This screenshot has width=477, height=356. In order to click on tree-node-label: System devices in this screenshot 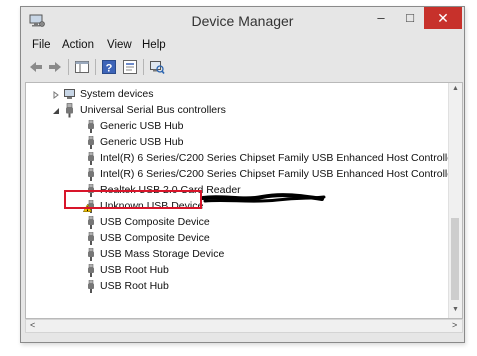, I will do `click(117, 94)`.